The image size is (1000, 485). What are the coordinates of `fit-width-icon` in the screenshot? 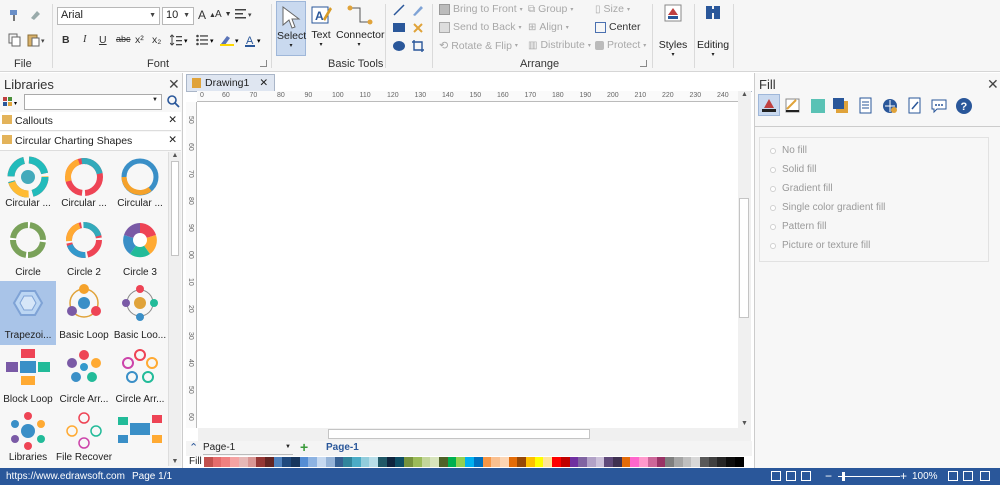 It's located at (968, 476).